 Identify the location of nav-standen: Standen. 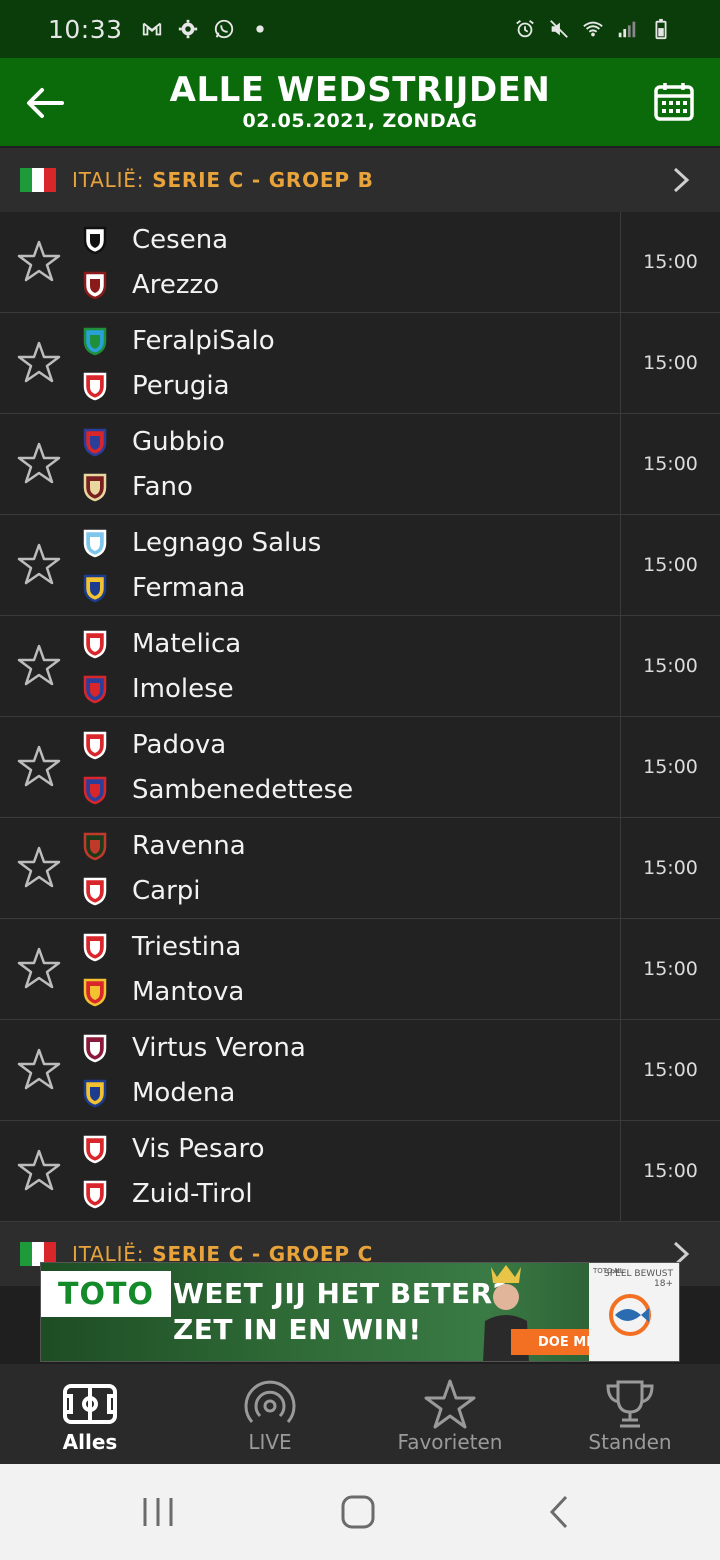
(630, 1414).